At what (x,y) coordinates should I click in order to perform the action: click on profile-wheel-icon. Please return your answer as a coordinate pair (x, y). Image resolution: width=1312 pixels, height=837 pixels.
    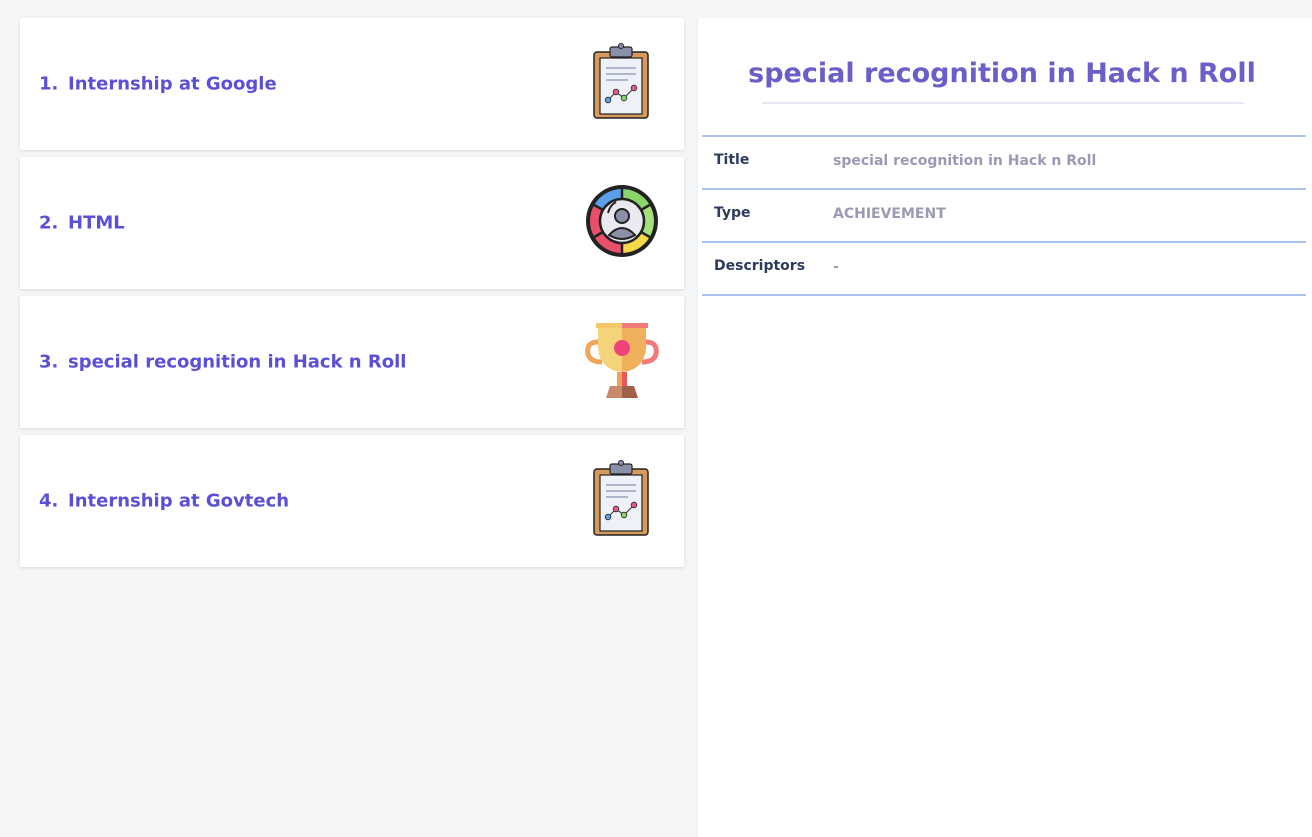
    Looking at the image, I should click on (622, 221).